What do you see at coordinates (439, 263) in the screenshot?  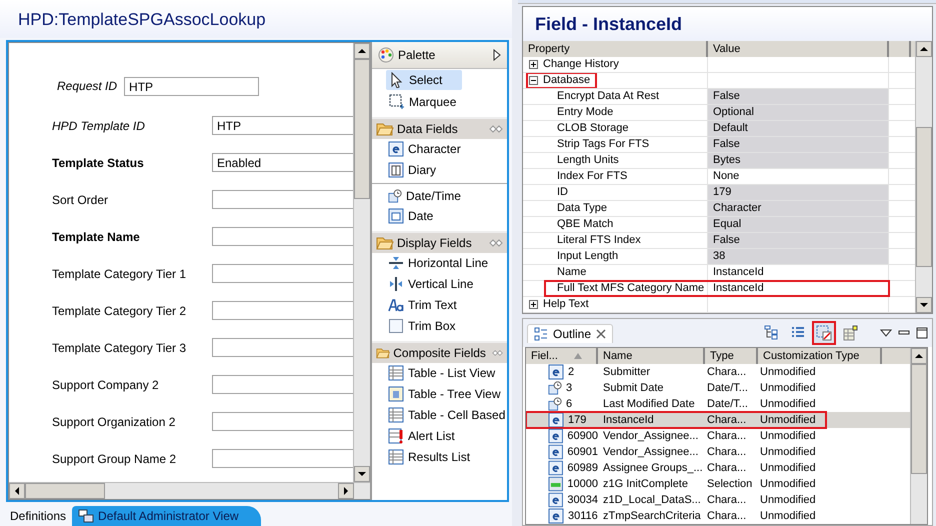 I see `palette-item: Horizontal Line` at bounding box center [439, 263].